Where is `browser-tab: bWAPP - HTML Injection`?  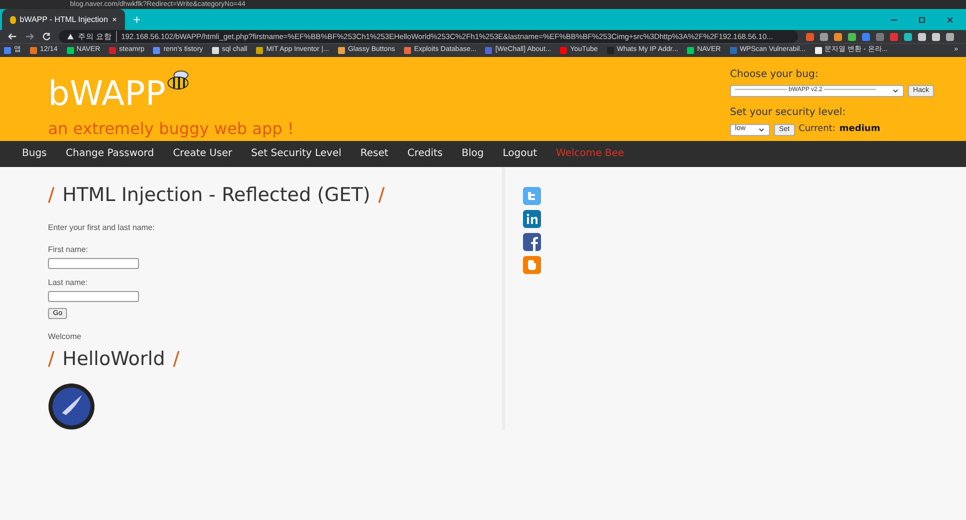 browser-tab: bWAPP - HTML Injection is located at coordinates (63, 19).